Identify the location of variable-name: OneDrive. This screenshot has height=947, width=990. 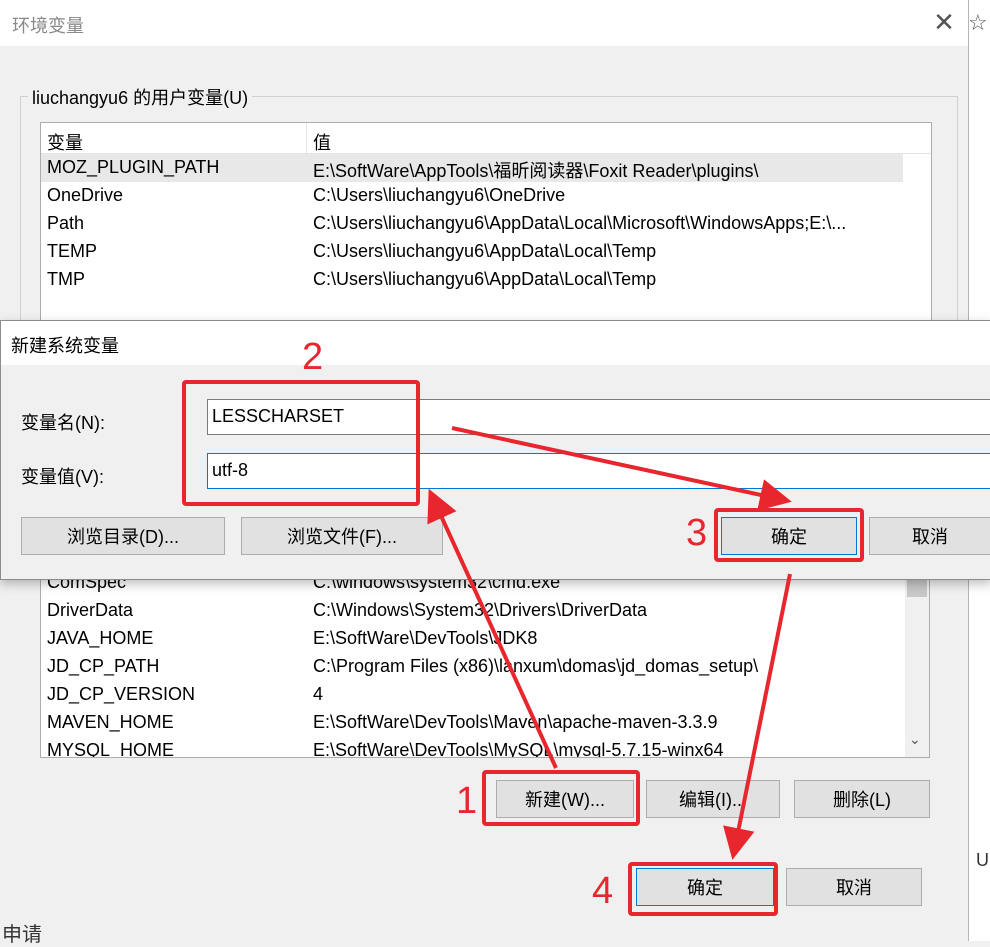
(85, 195).